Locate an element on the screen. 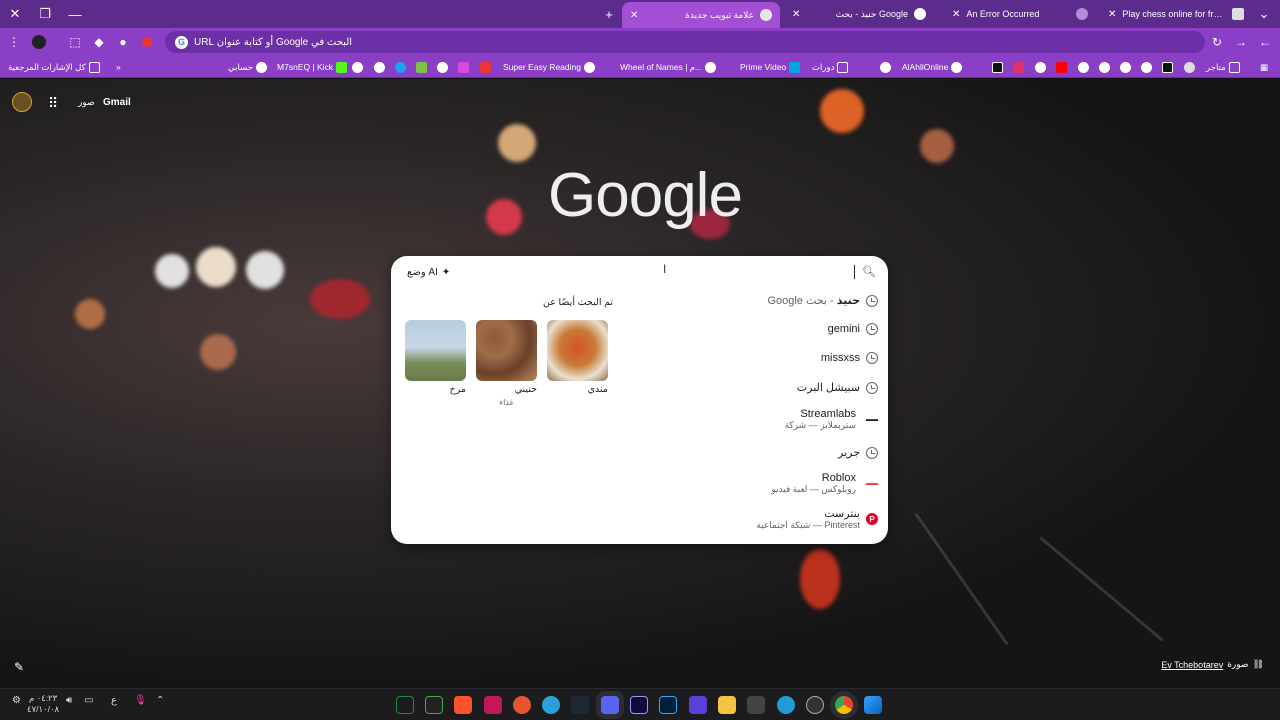 Image resolution: width=1280 pixels, height=720 pixels. bookmark-item: حسابي is located at coordinates (247, 67).